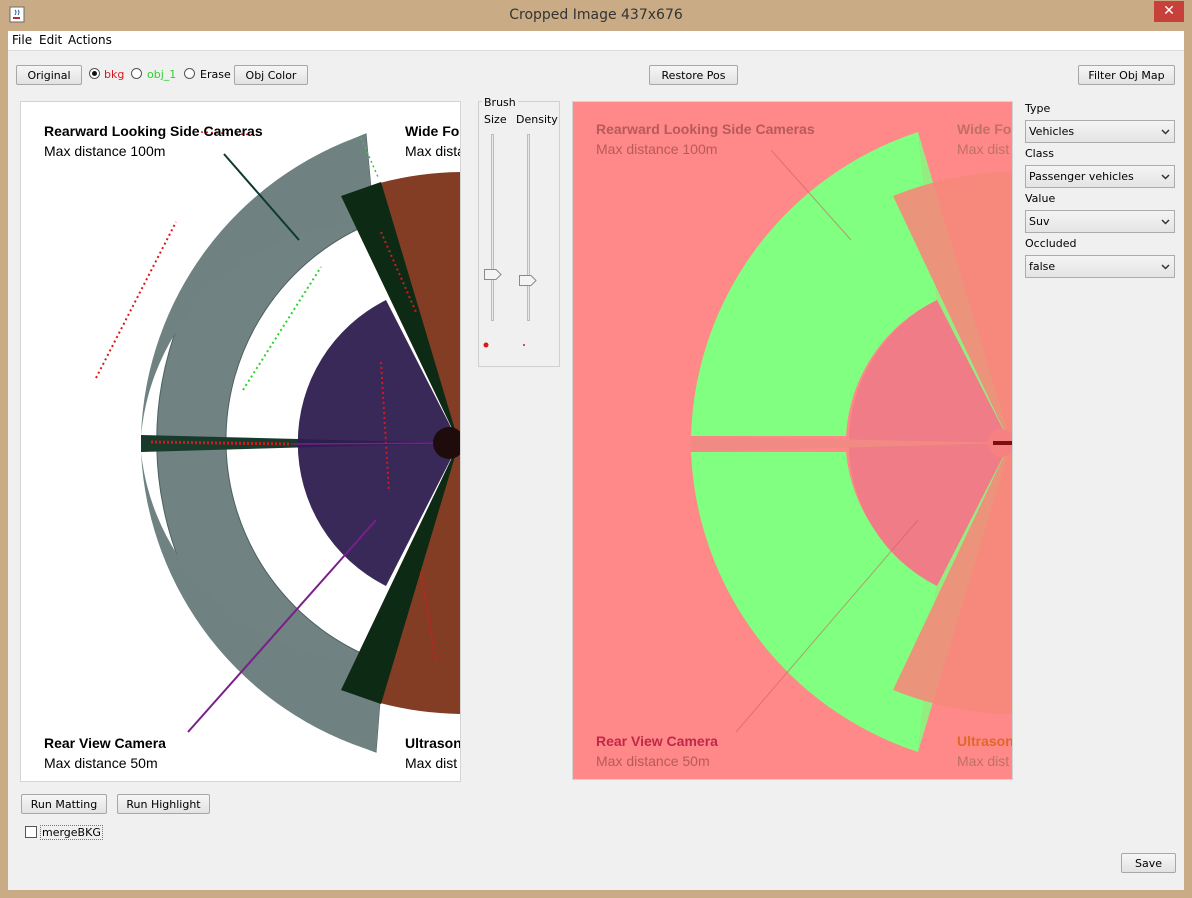 The width and height of the screenshot is (1192, 898). I want to click on class-label: Class, so click(1039, 153).